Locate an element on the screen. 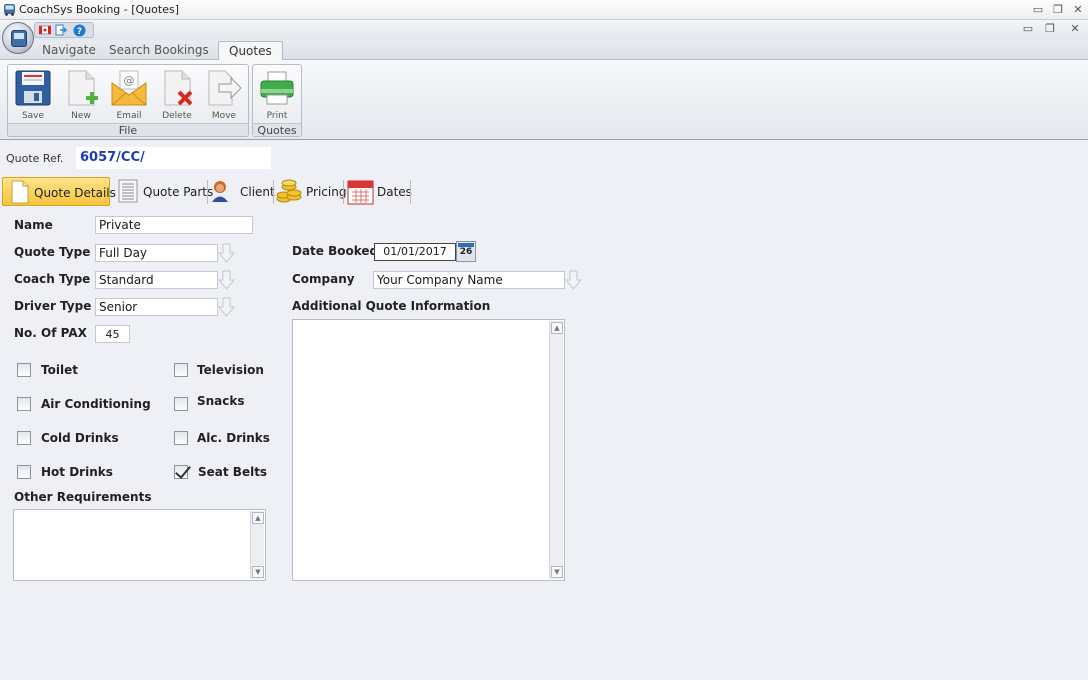 This screenshot has width=1088, height=680. print-button: Print is located at coordinates (277, 94).